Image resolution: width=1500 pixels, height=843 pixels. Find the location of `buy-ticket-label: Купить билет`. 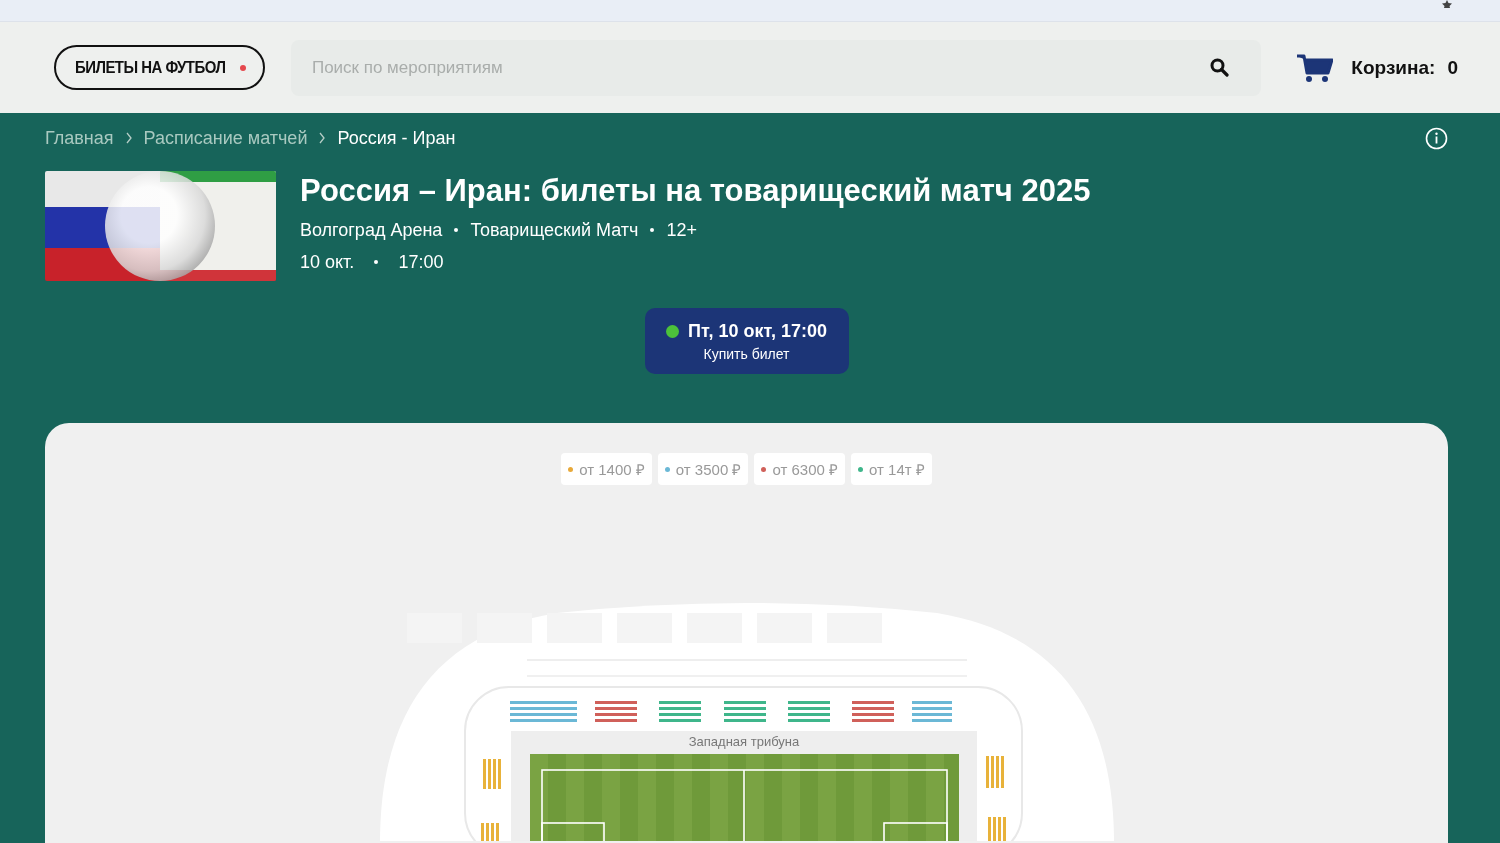

buy-ticket-label: Купить билет is located at coordinates (746, 353).